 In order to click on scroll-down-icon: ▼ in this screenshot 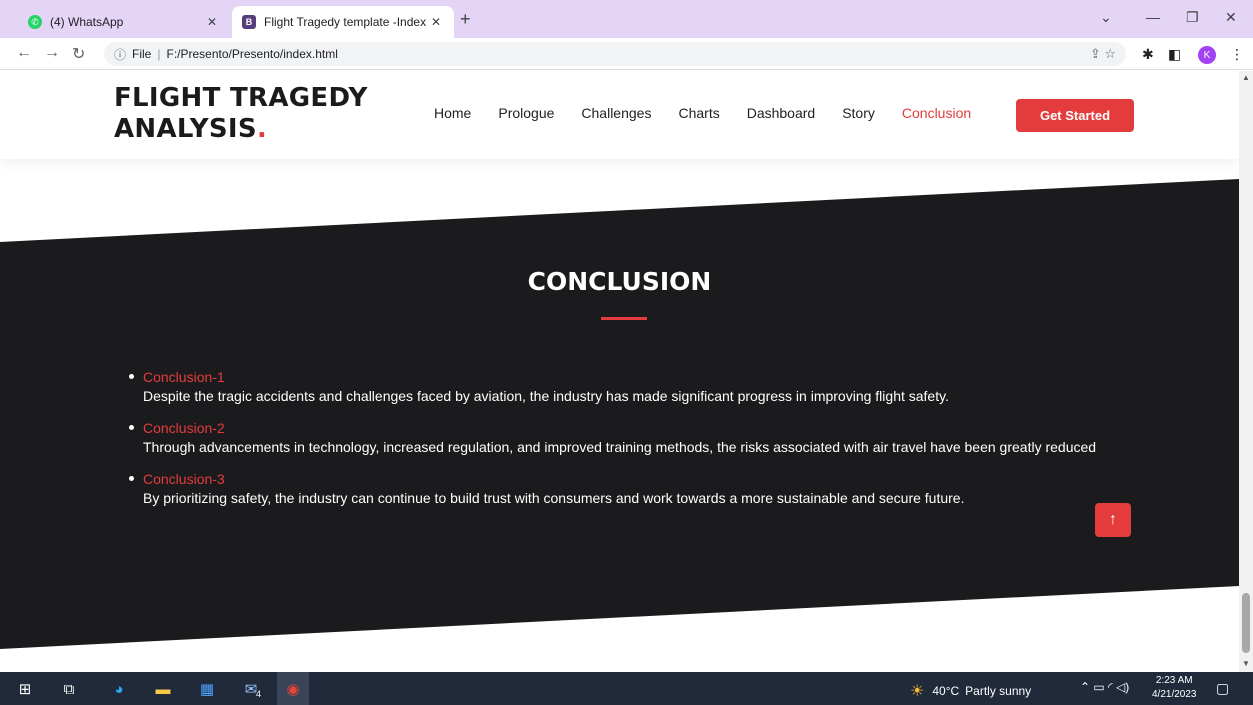, I will do `click(1246, 663)`.